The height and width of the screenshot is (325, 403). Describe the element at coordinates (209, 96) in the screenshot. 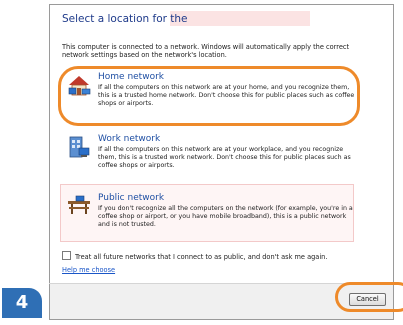

I see `home-network-highlight` at that location.